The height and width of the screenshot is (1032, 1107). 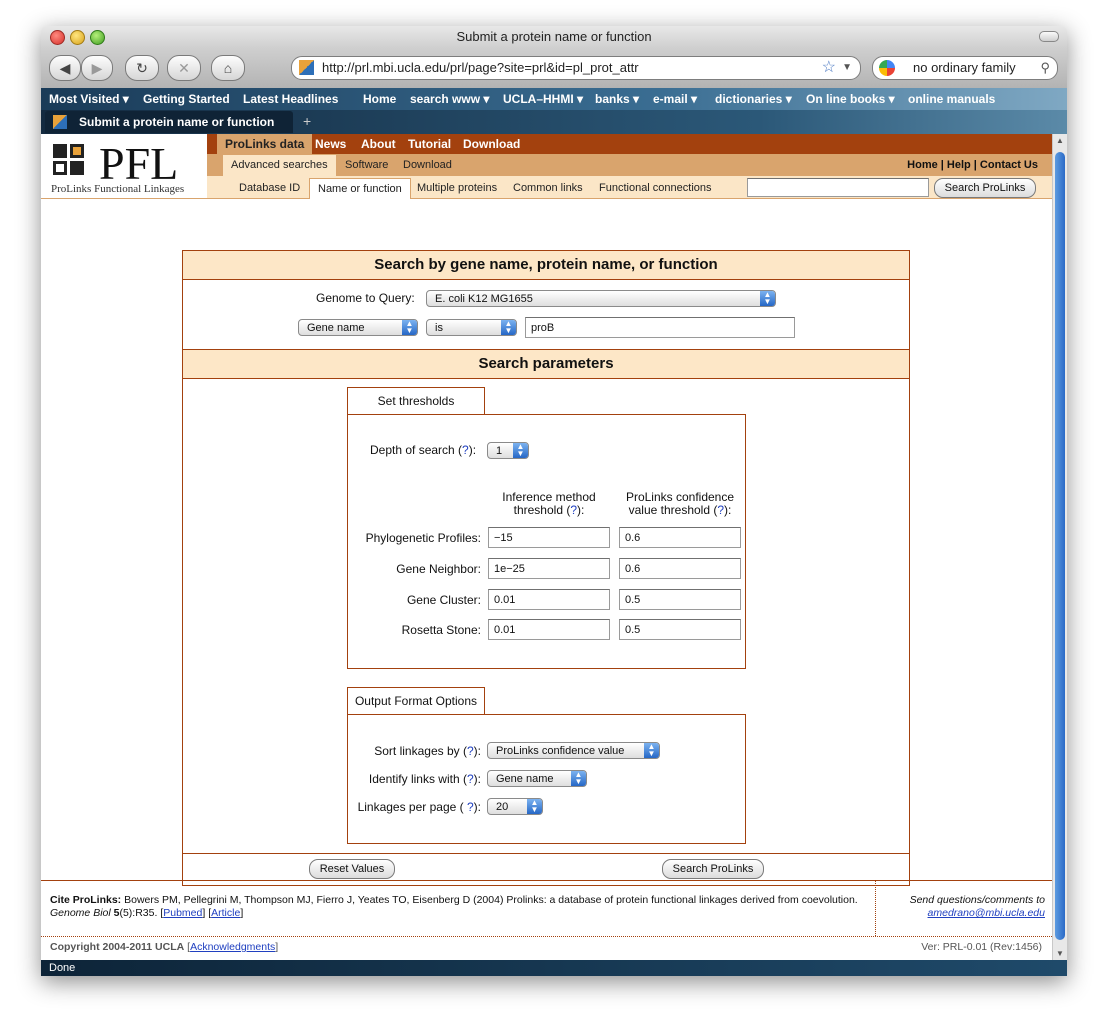 What do you see at coordinates (1060, 140) in the screenshot?
I see `scroll-up-icon: ▲` at bounding box center [1060, 140].